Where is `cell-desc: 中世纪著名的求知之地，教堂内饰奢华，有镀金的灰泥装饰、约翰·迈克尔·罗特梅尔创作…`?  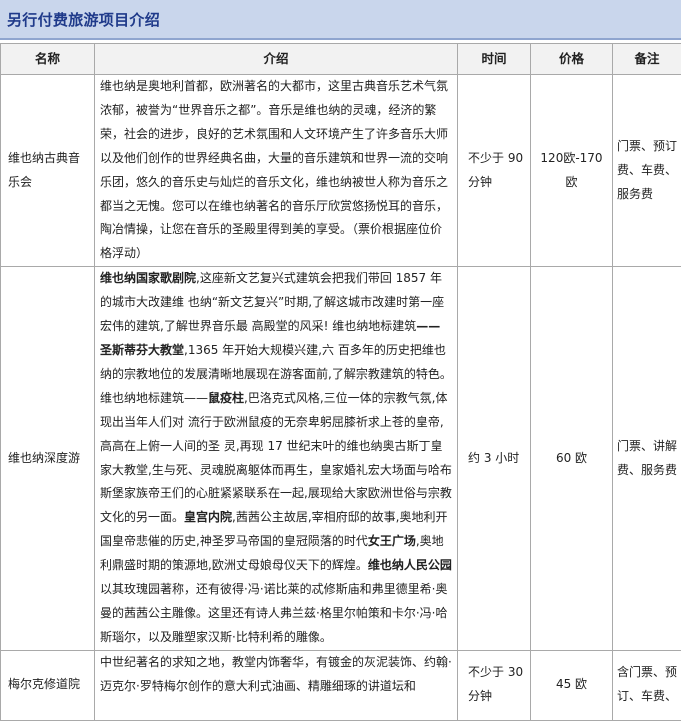 cell-desc: 中世纪著名的求知之地，教堂内饰奢华，有镀金的灰泥装饰、约翰·迈克尔·罗特梅尔创作… is located at coordinates (276, 685).